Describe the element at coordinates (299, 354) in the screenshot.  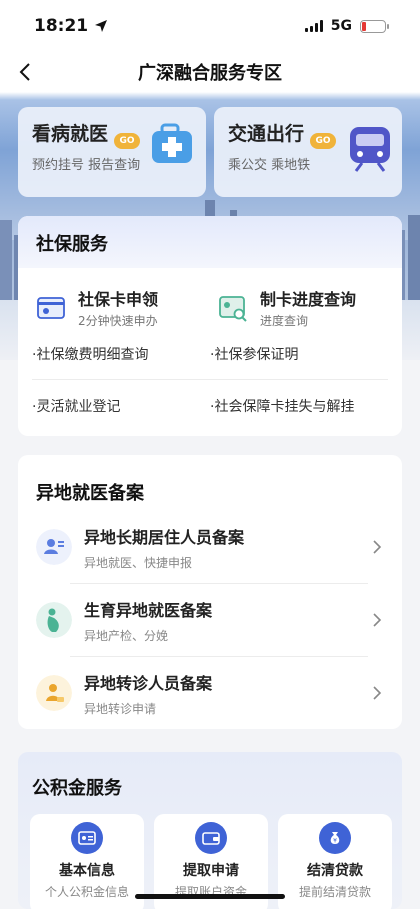
I see `link-insurance-certificate: ·社保参保证明` at that location.